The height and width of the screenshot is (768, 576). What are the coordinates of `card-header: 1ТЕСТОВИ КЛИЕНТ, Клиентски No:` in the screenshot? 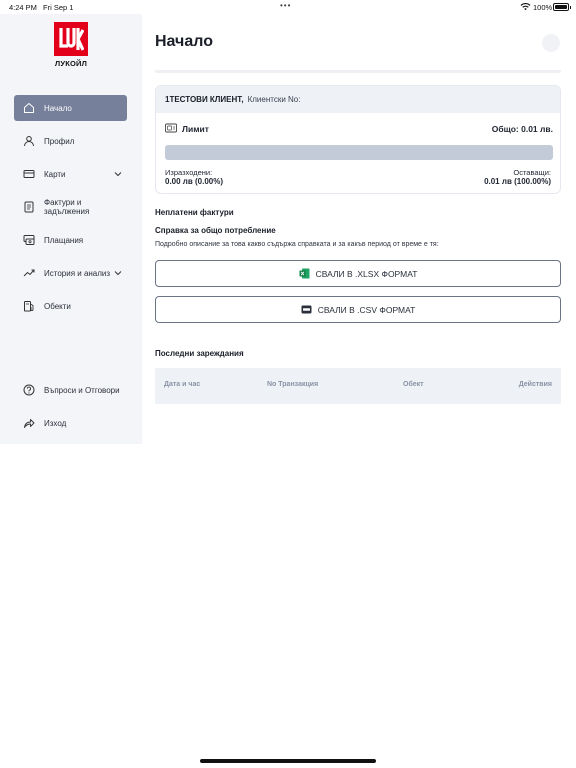 It's located at (358, 99).